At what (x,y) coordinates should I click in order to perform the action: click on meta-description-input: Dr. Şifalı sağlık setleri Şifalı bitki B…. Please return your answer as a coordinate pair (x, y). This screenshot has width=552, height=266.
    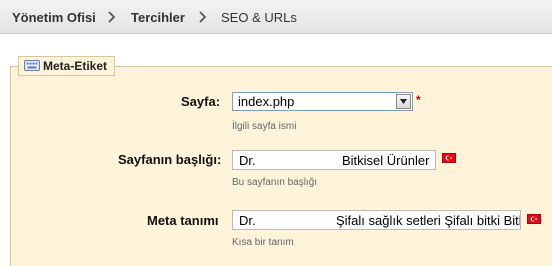
    Looking at the image, I should click on (376, 220).